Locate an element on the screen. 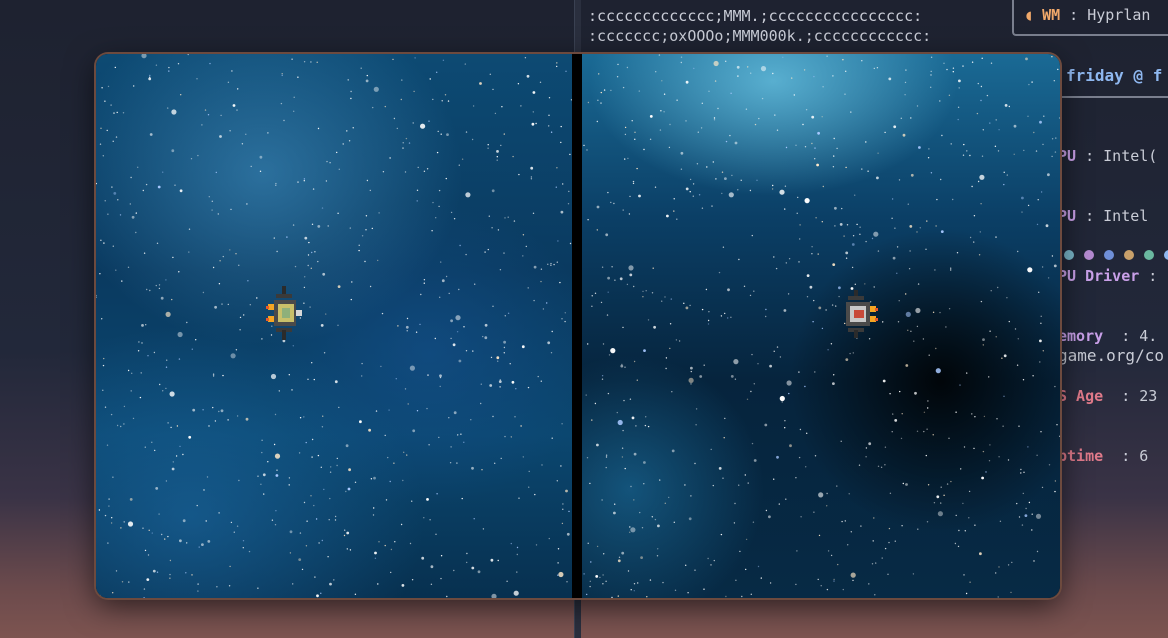 This screenshot has height=638, width=1168. info-row: ptime : 6 is located at coordinates (1107, 456).